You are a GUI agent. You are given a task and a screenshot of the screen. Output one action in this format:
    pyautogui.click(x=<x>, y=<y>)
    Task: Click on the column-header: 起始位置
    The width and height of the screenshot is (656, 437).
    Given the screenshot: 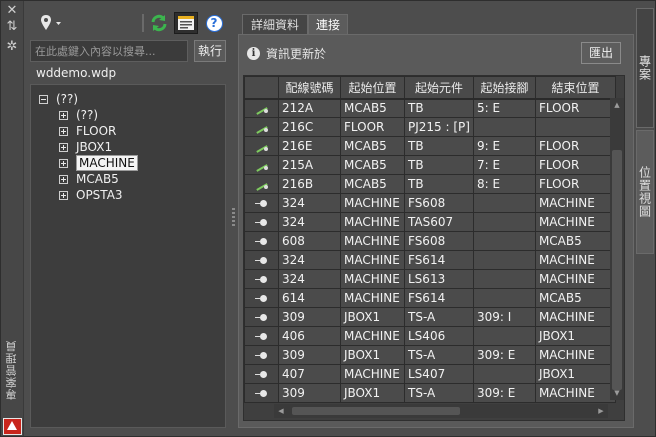 What is the action you would take?
    pyautogui.click(x=372, y=88)
    